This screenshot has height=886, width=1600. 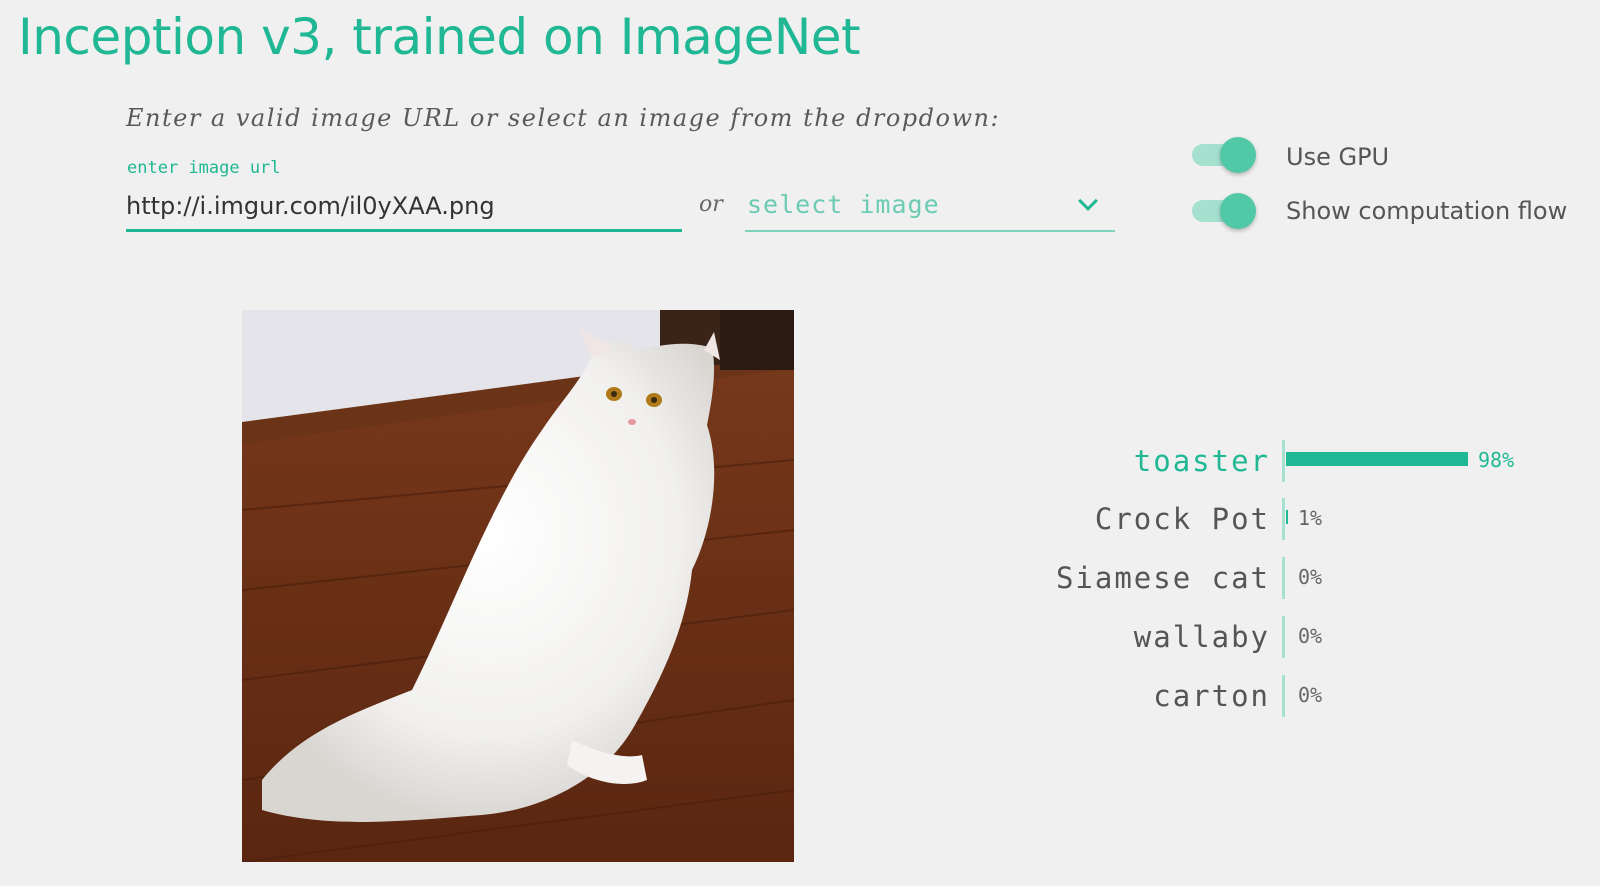 What do you see at coordinates (1280, 463) in the screenshot?
I see `prediction-row: toaster 98%` at bounding box center [1280, 463].